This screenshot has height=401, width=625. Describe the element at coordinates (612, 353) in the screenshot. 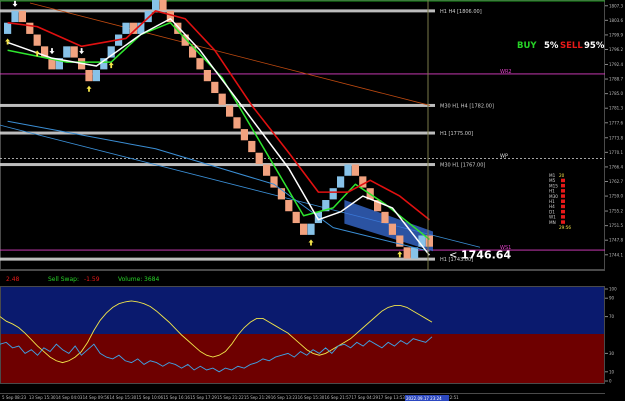

I see `oscillator-tick-label: 30` at that location.